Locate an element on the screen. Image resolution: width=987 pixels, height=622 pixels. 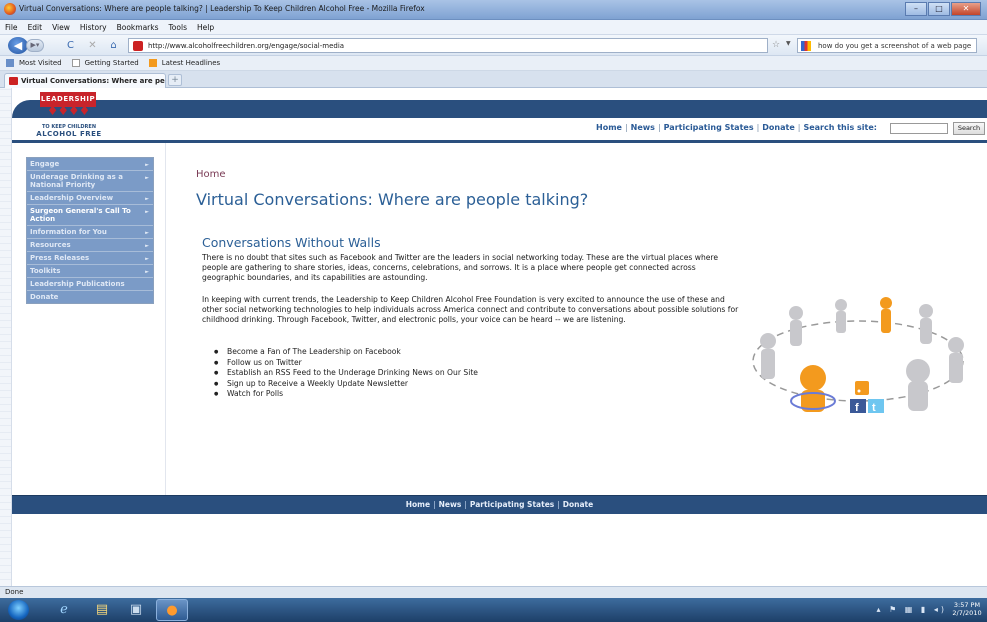
bookmark-latest-headlines: Latest Headlines is located at coordinates (191, 61).